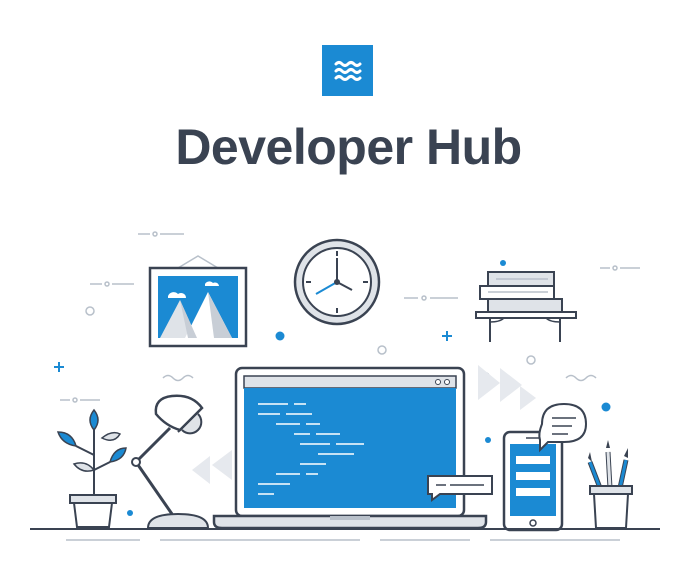 This screenshot has height=577, width=697. Describe the element at coordinates (545, 467) in the screenshot. I see `smartphone-icon` at that location.